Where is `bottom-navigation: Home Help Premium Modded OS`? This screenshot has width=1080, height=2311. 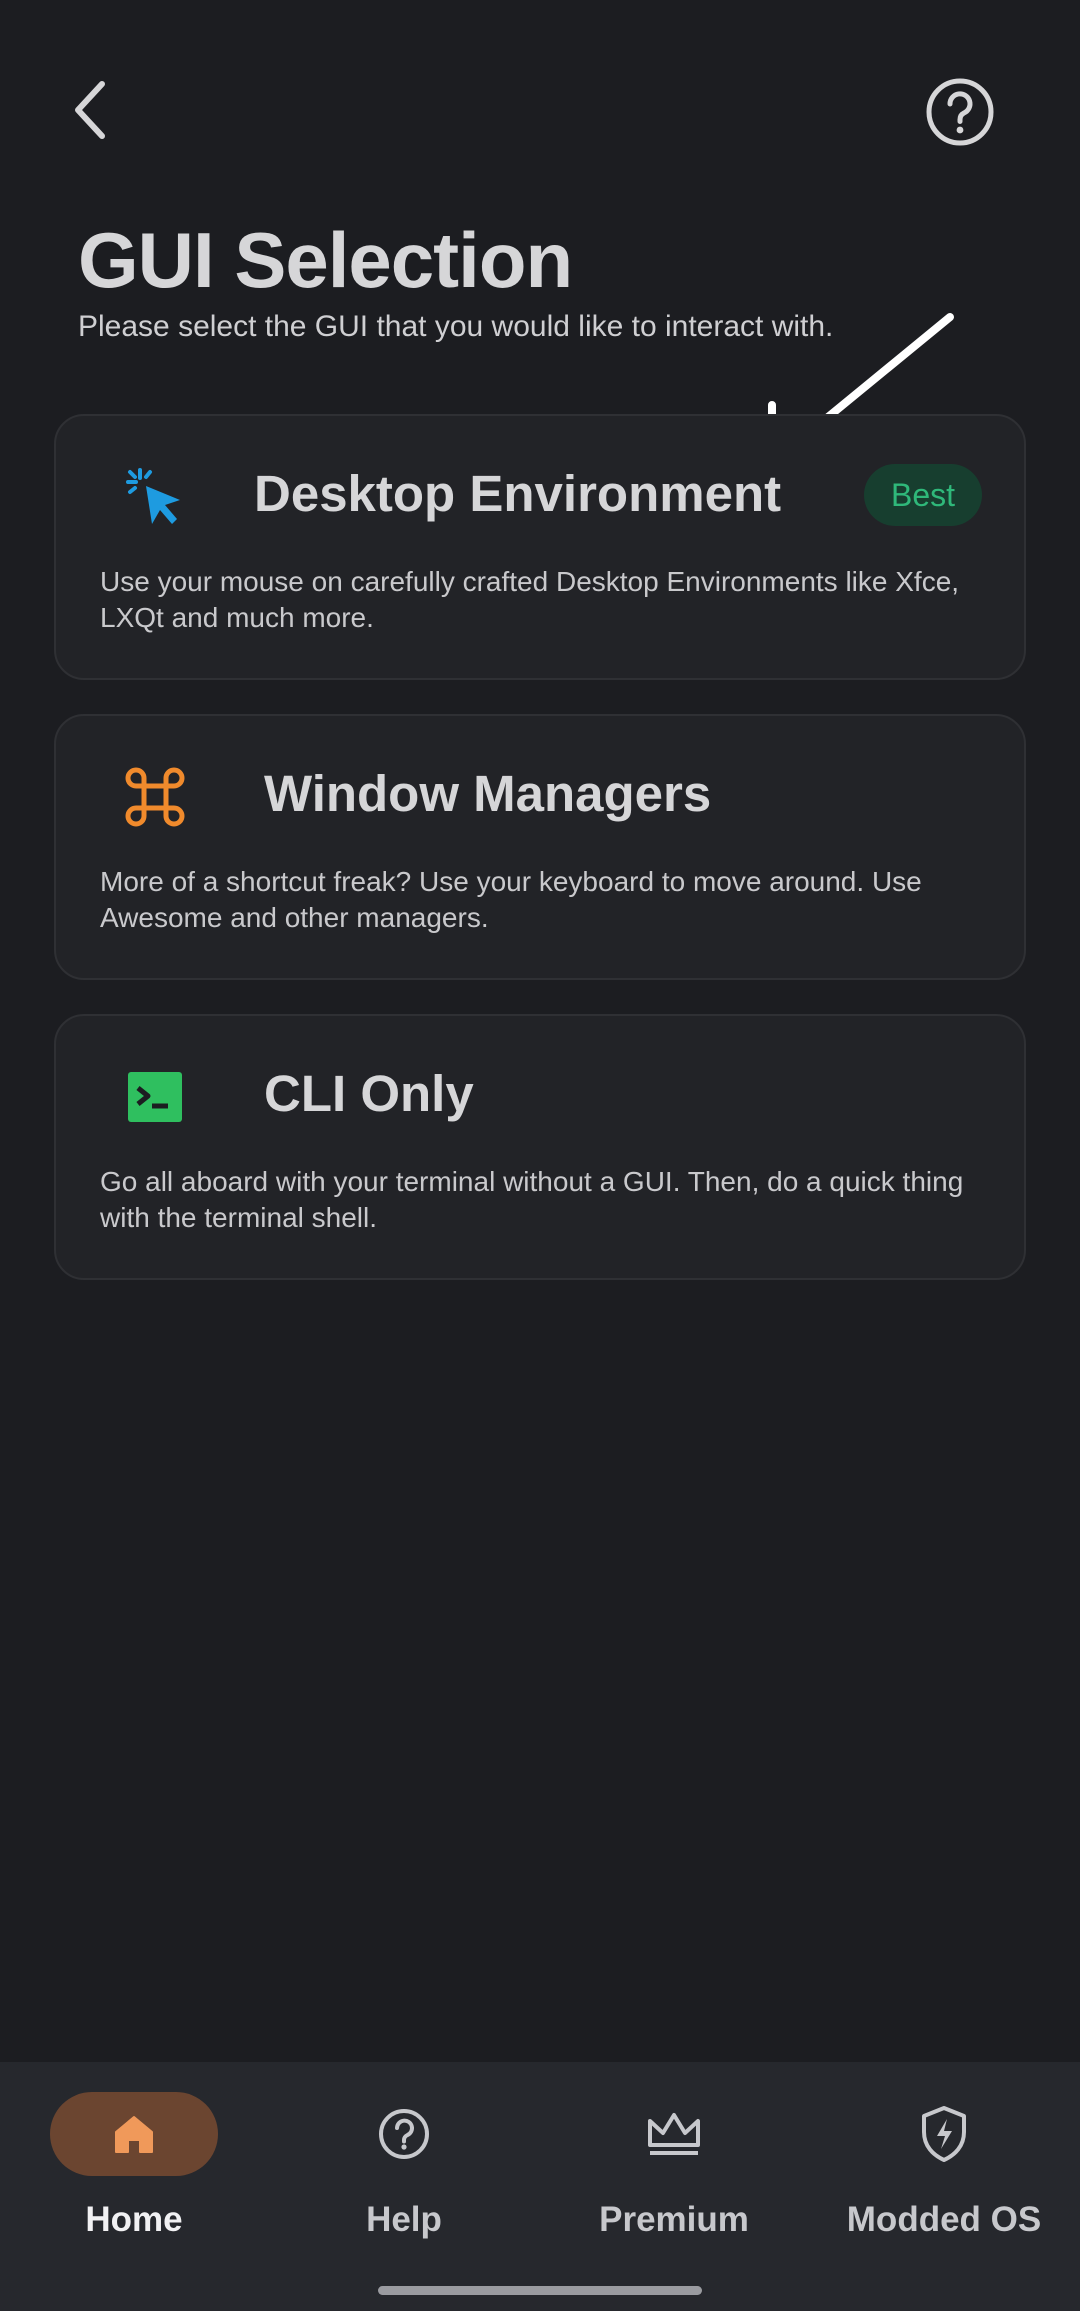
bottom-navigation: Home Help Premium Modded OS is located at coordinates (540, 2186).